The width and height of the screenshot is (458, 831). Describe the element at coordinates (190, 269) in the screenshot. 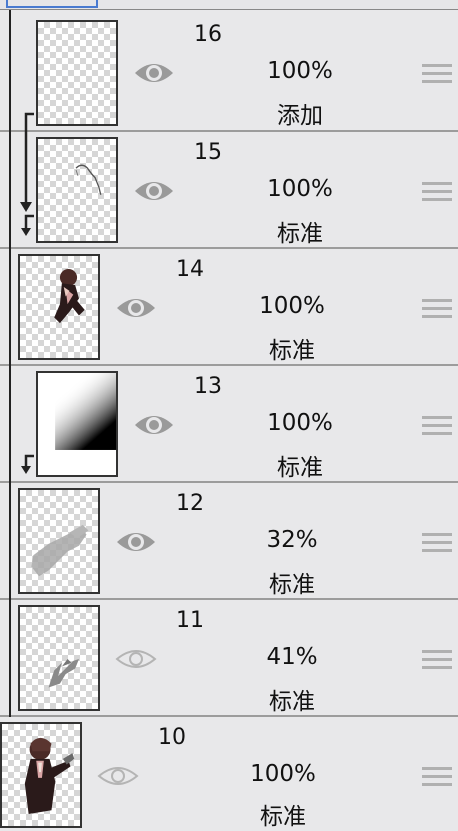

I see `layer-number: 14` at that location.